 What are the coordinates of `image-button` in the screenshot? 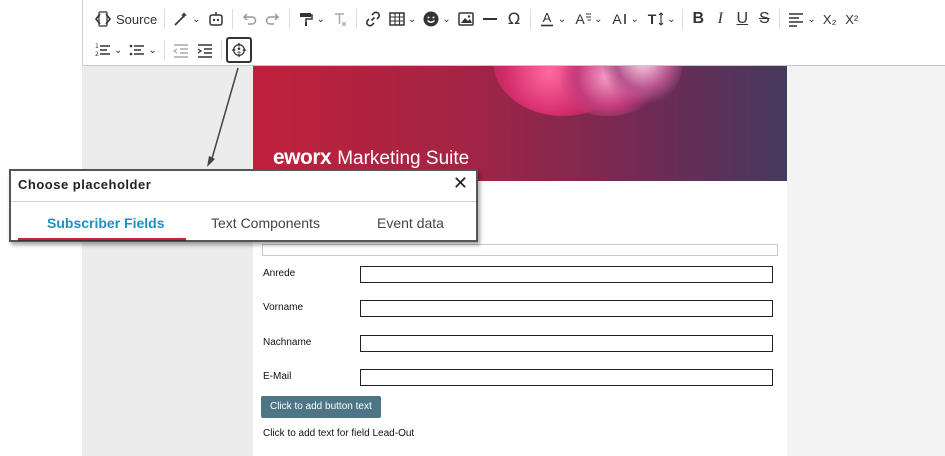 It's located at (466, 19).